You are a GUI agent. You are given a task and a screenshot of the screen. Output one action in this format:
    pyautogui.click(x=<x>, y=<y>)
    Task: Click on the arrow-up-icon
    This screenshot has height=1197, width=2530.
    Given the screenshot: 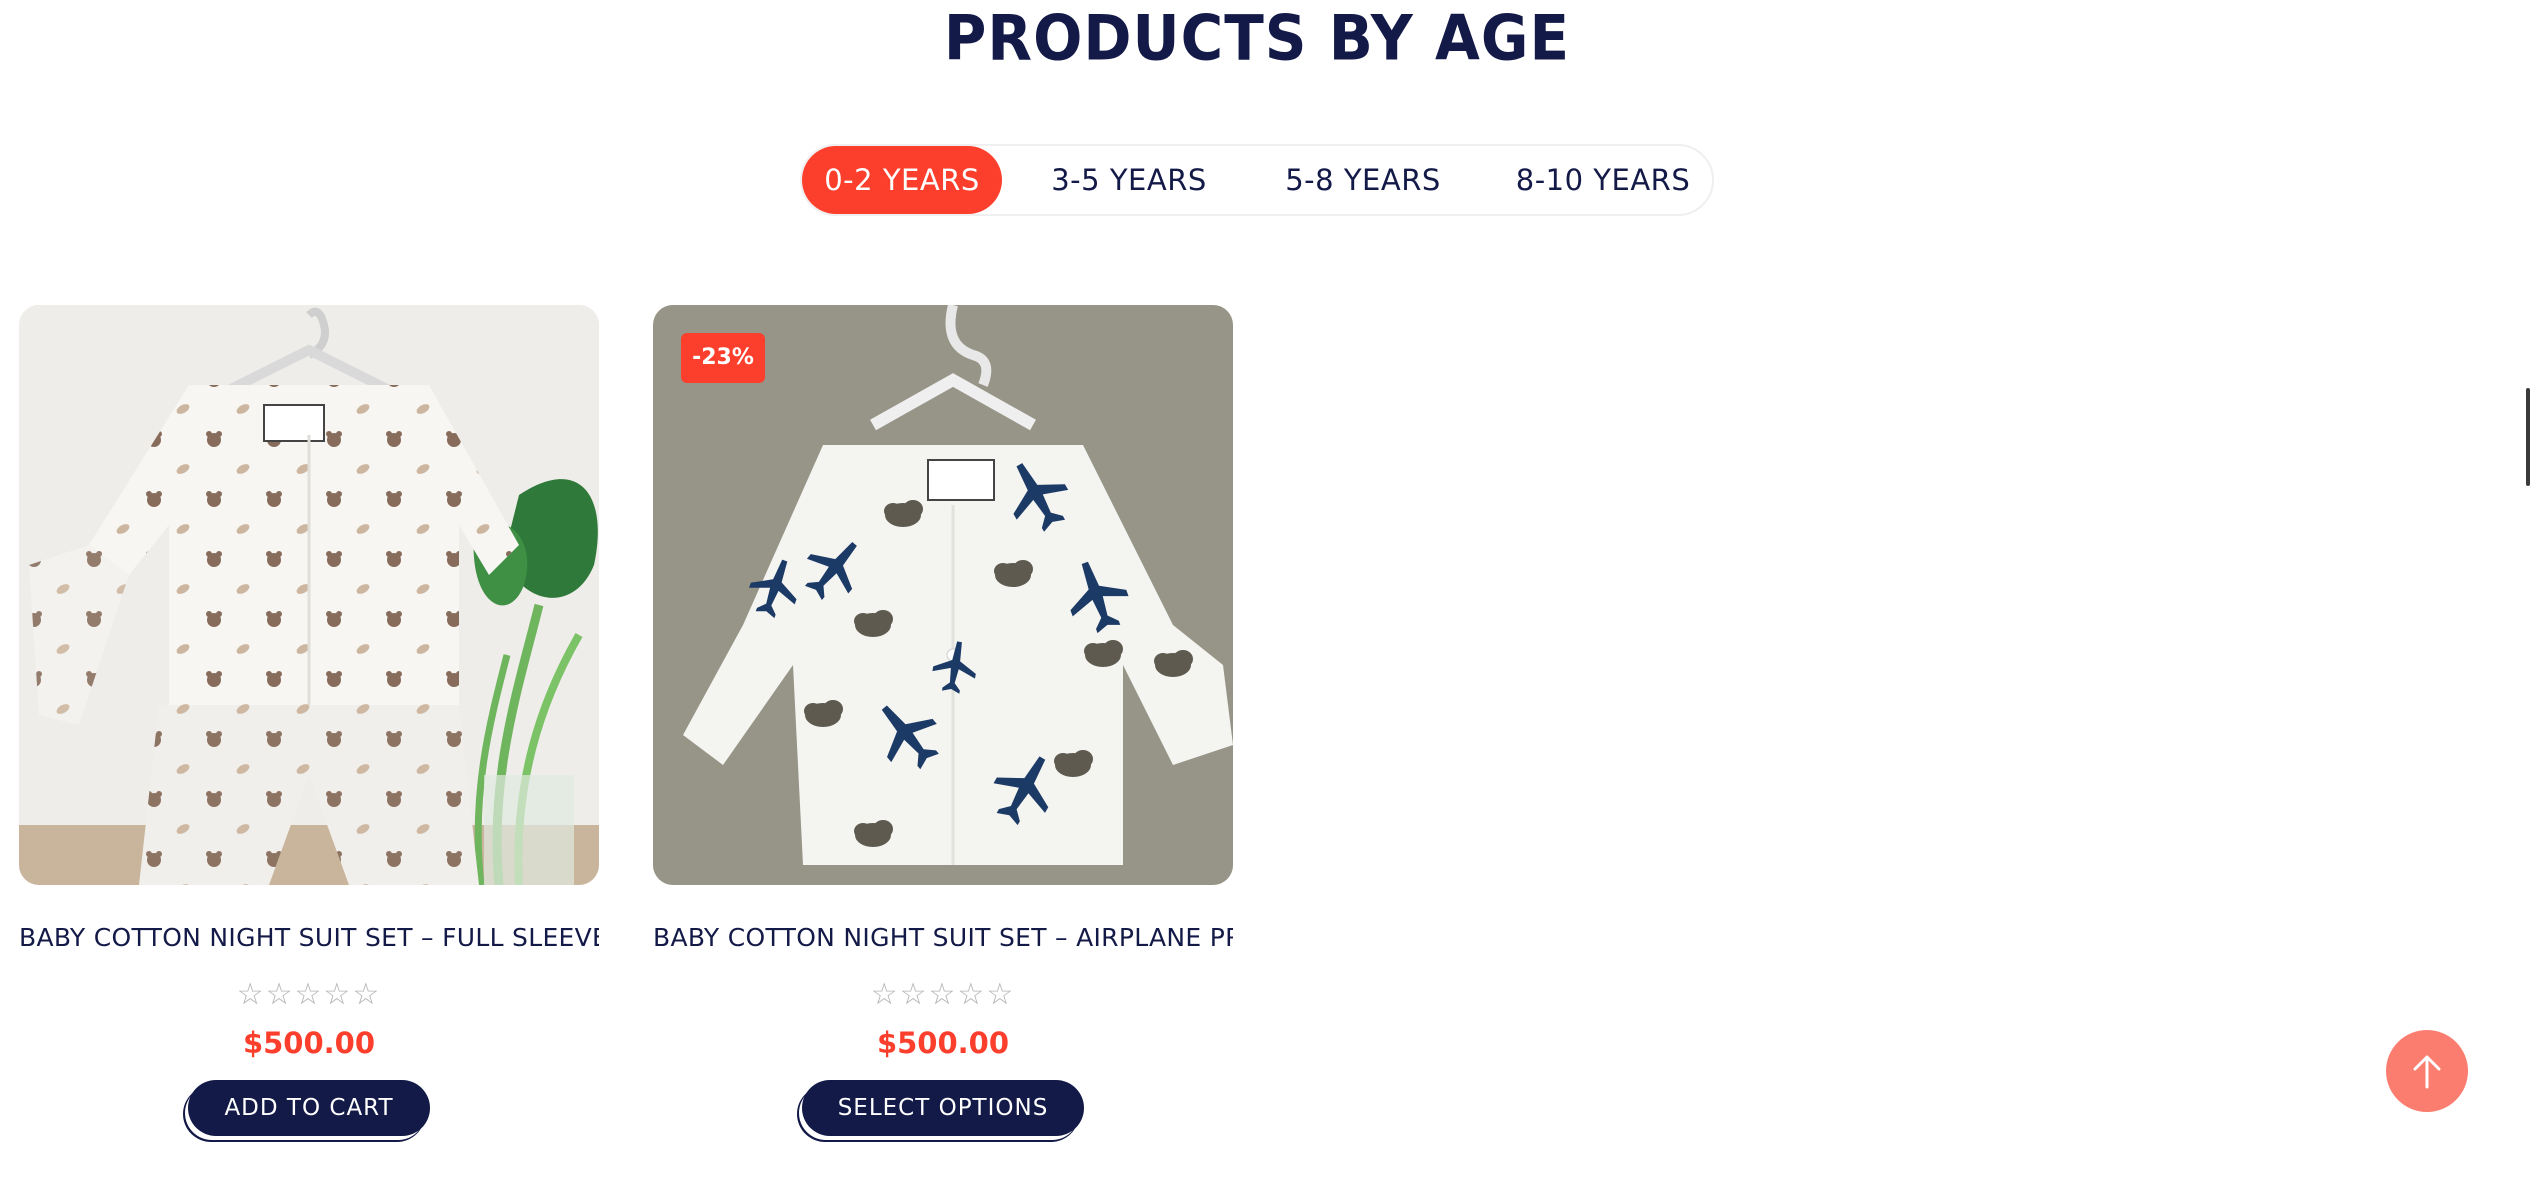 What is the action you would take?
    pyautogui.click(x=2427, y=1072)
    